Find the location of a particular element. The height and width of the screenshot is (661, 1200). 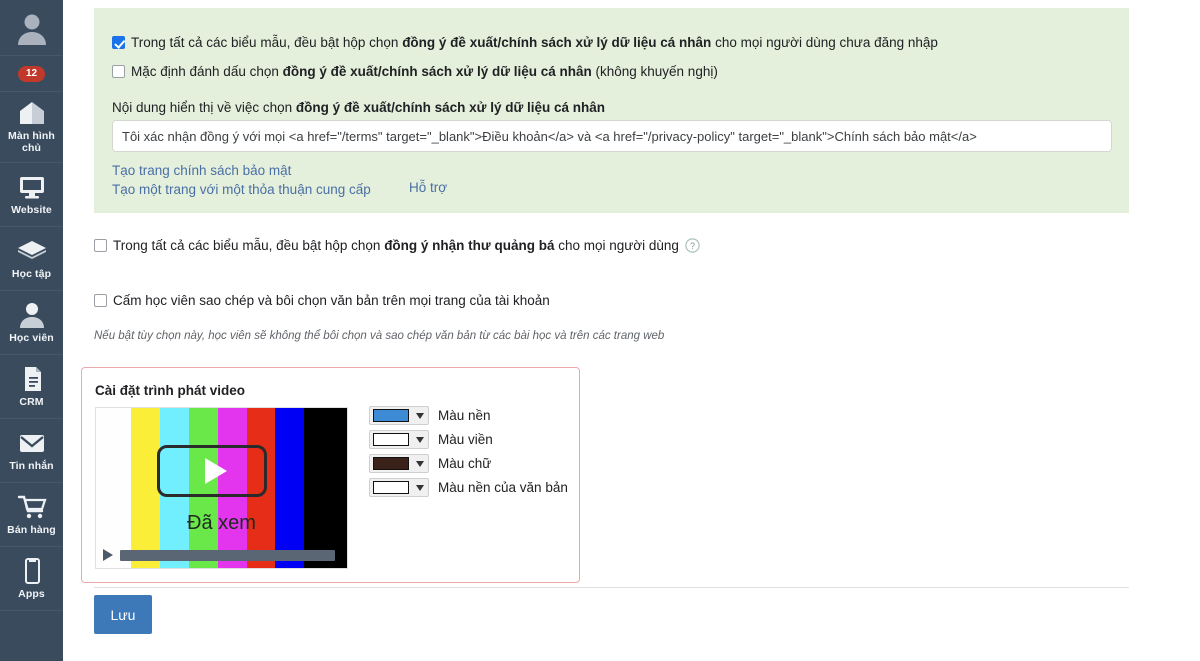

swatch-row-text: Màu chữ is located at coordinates (468, 463).